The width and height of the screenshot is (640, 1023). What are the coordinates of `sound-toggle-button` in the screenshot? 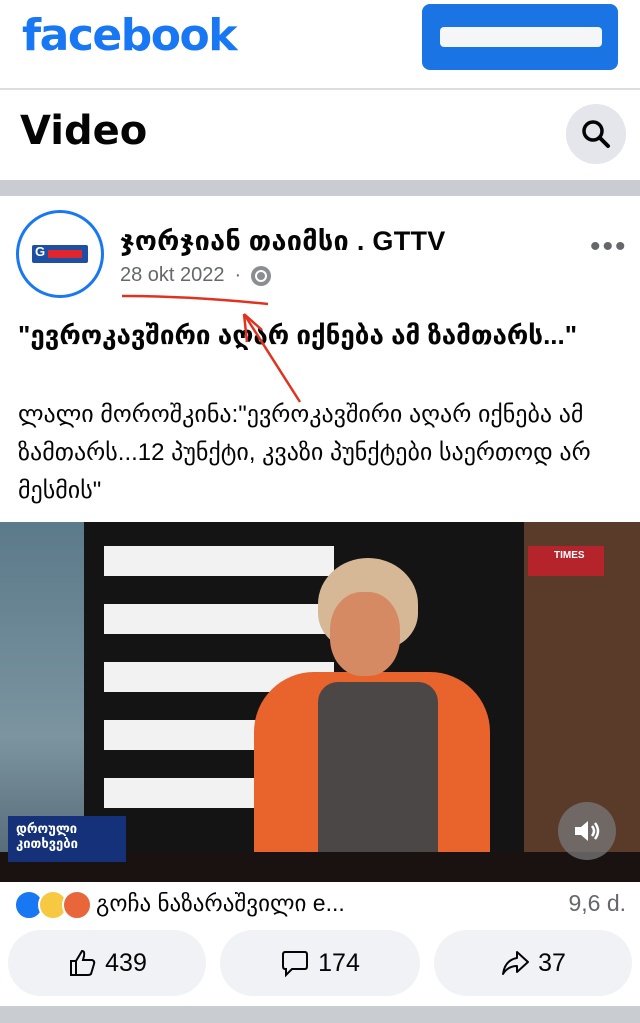 It's located at (587, 831).